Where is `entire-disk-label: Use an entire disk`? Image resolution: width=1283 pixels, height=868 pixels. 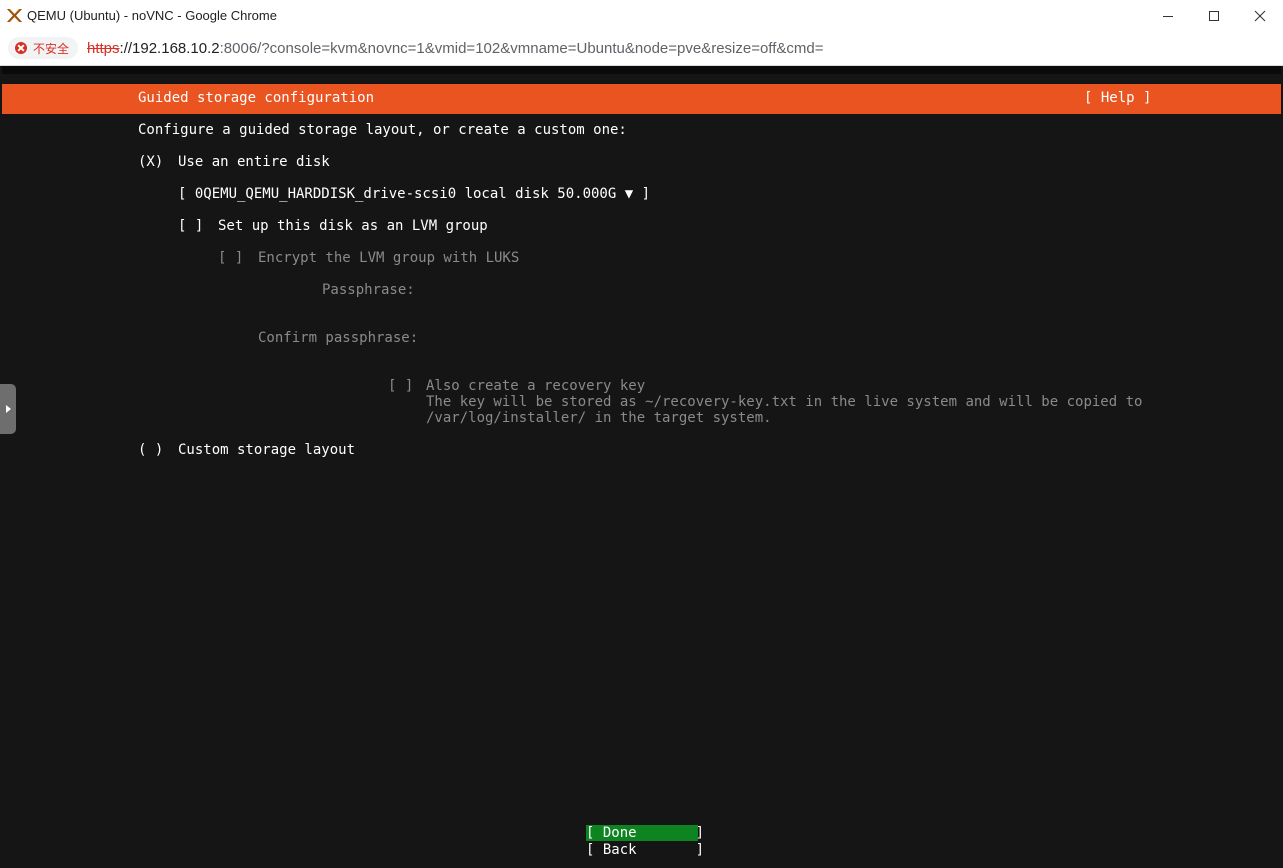 entire-disk-label: Use an entire disk is located at coordinates (254, 162).